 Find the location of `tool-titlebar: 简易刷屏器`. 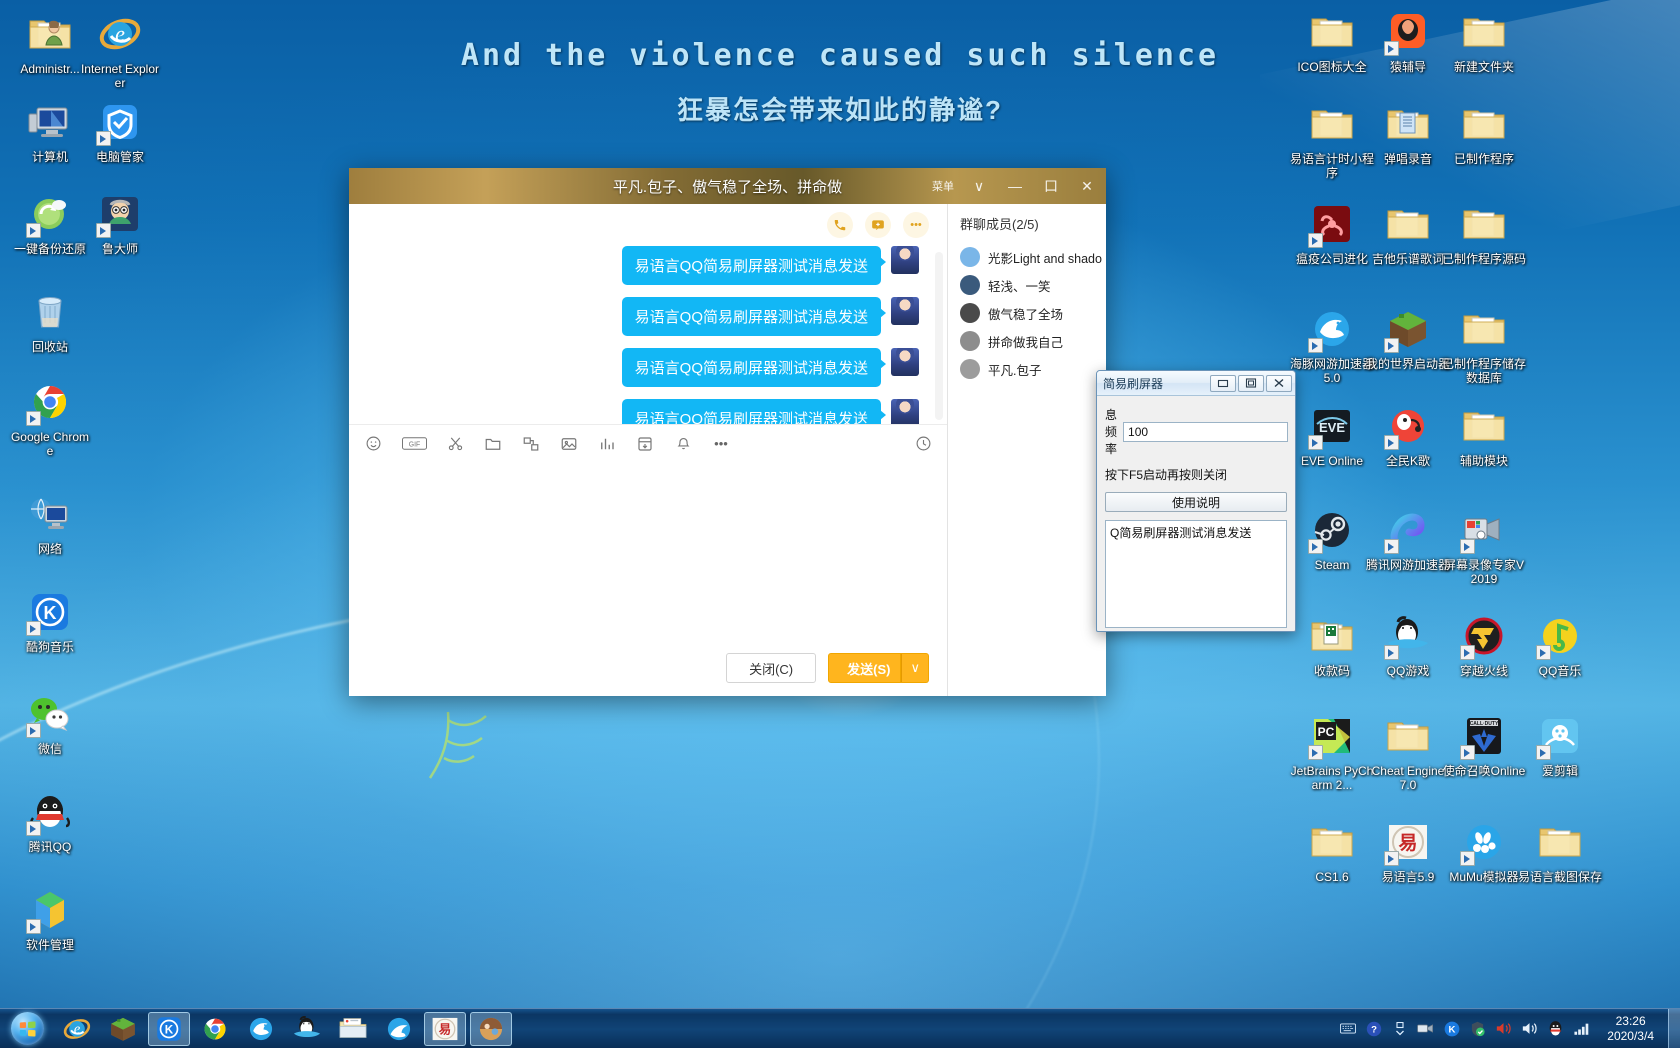

tool-titlebar: 简易刷屏器 is located at coordinates (1196, 383).